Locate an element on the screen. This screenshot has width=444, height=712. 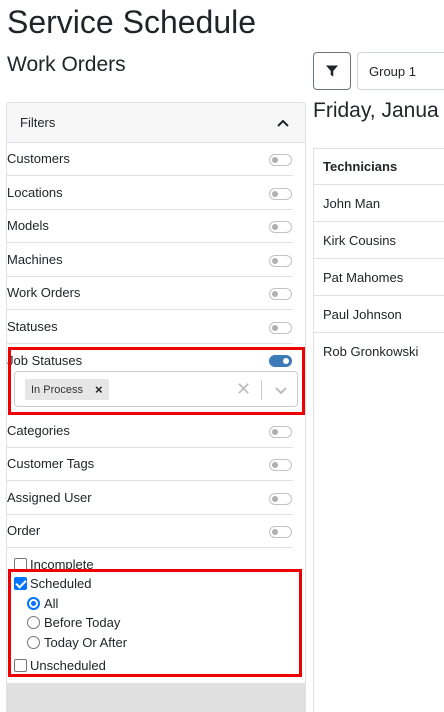
filter-label: Machines is located at coordinates (35, 259).